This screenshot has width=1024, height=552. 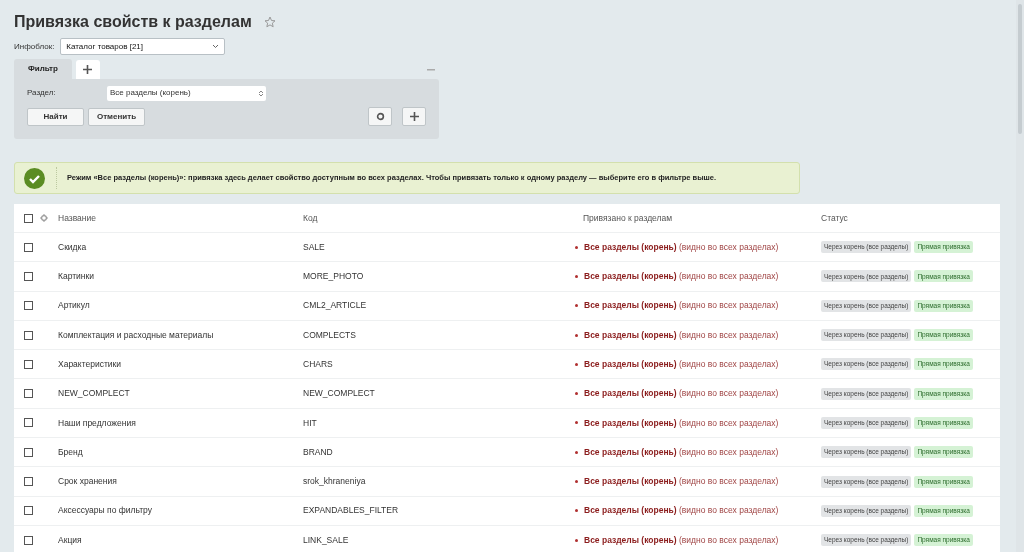 What do you see at coordinates (55, 116) in the screenshot?
I see `find-button: Найти` at bounding box center [55, 116].